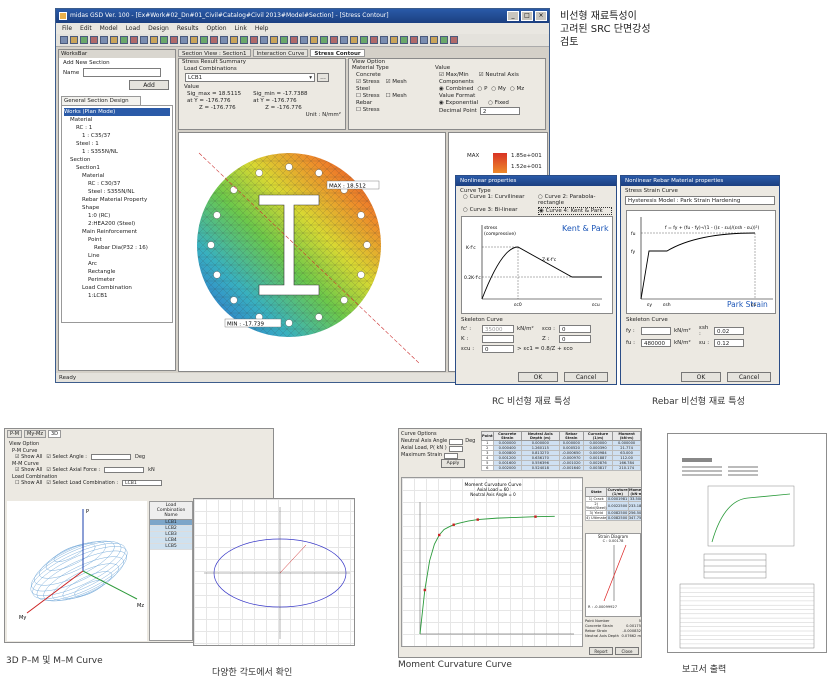  Describe the element at coordinates (612, 518) in the screenshot. I see `table-row: 4) Ultimate0.0082500347.7550` at that location.